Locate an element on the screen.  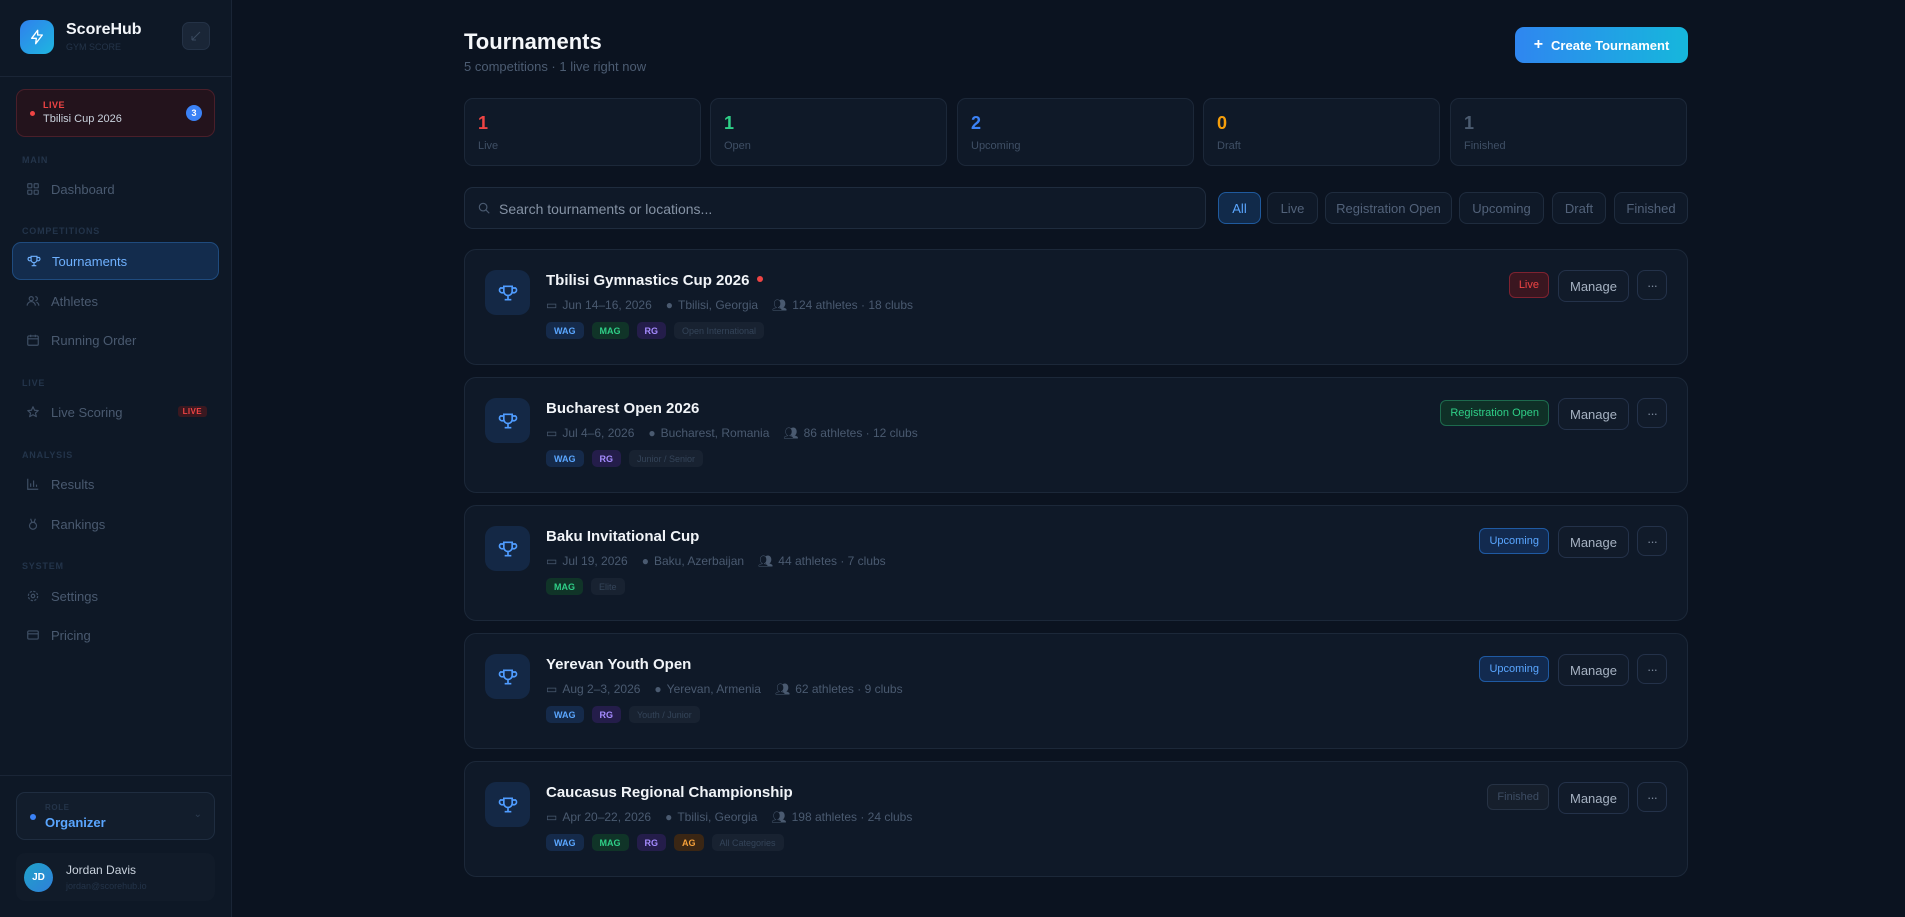
stat-label: Draft is located at coordinates (1229, 146).